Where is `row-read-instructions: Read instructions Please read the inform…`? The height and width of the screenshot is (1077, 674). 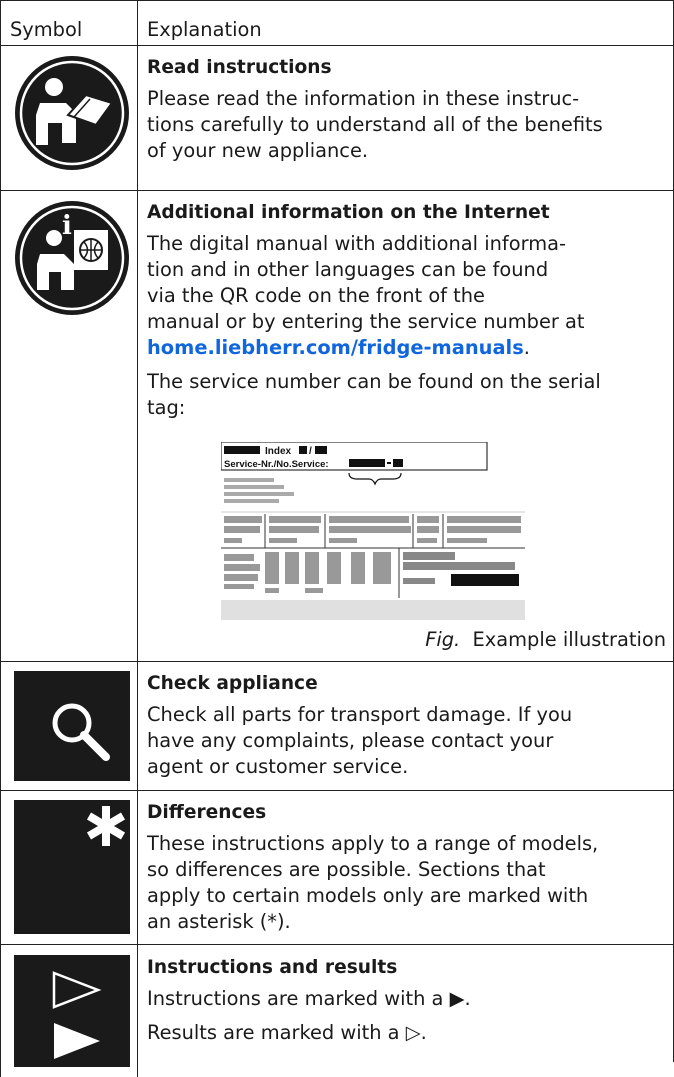
row-read-instructions: Read instructions Please read the inform… is located at coordinates (408, 113).